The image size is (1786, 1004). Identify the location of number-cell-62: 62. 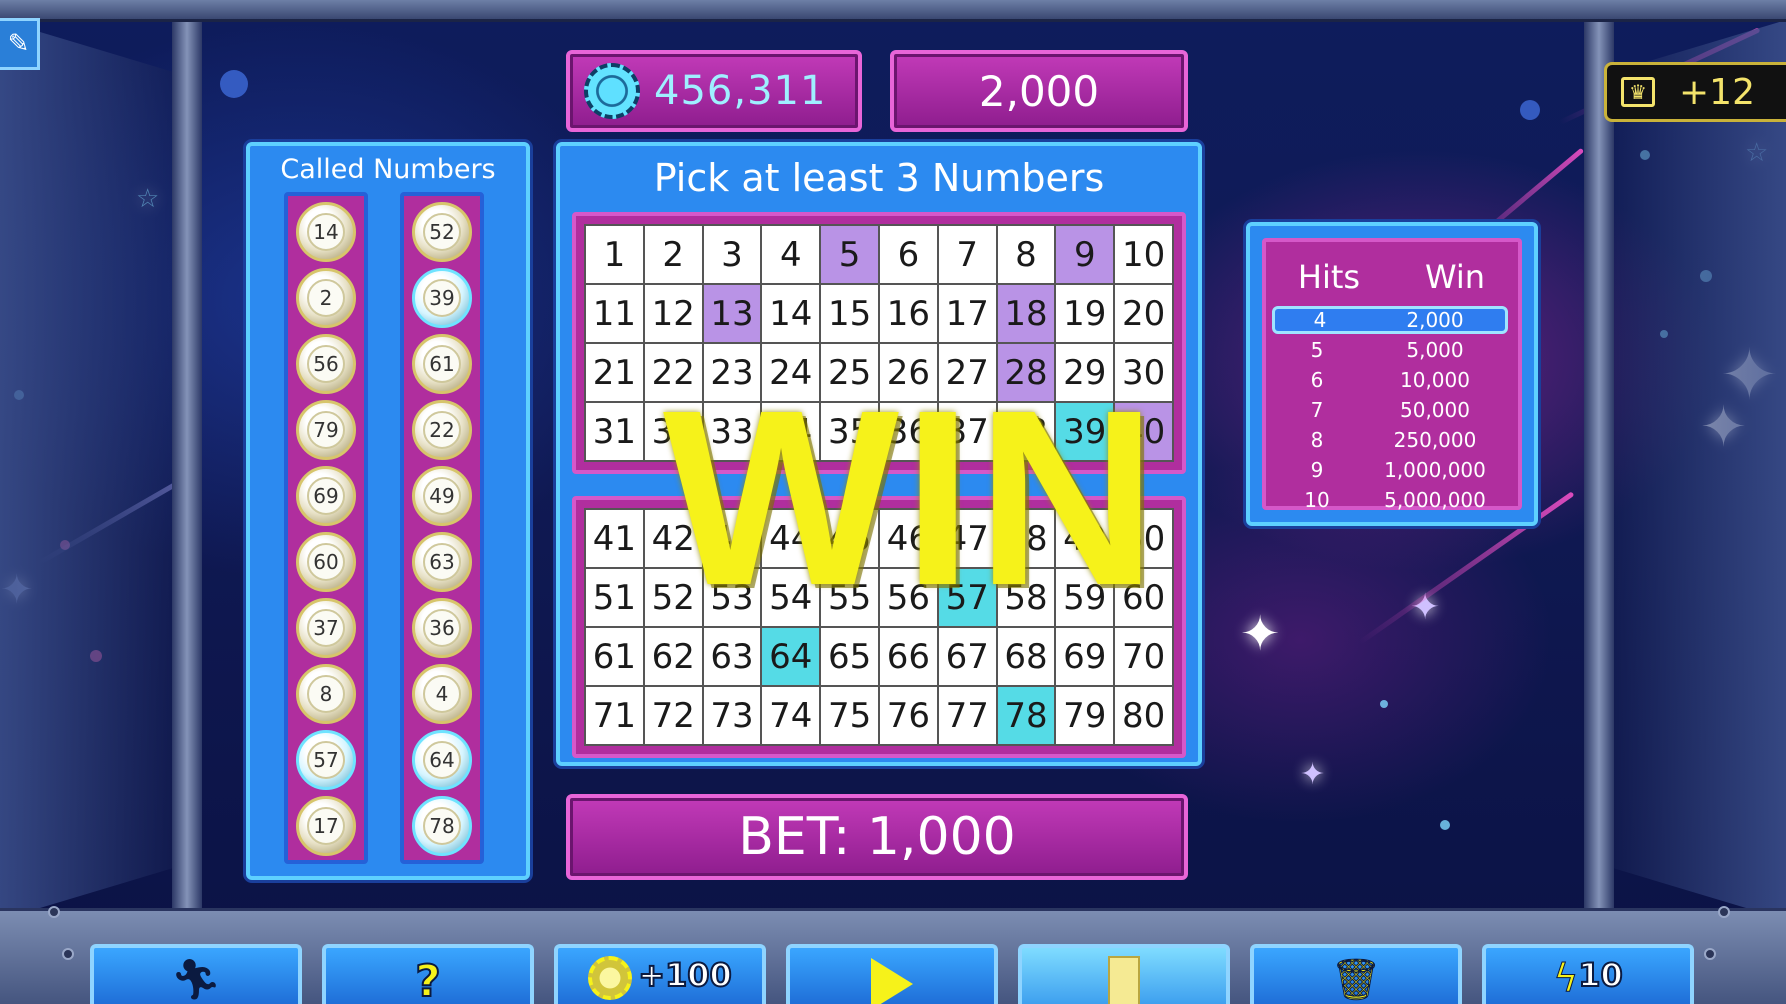
(673, 656).